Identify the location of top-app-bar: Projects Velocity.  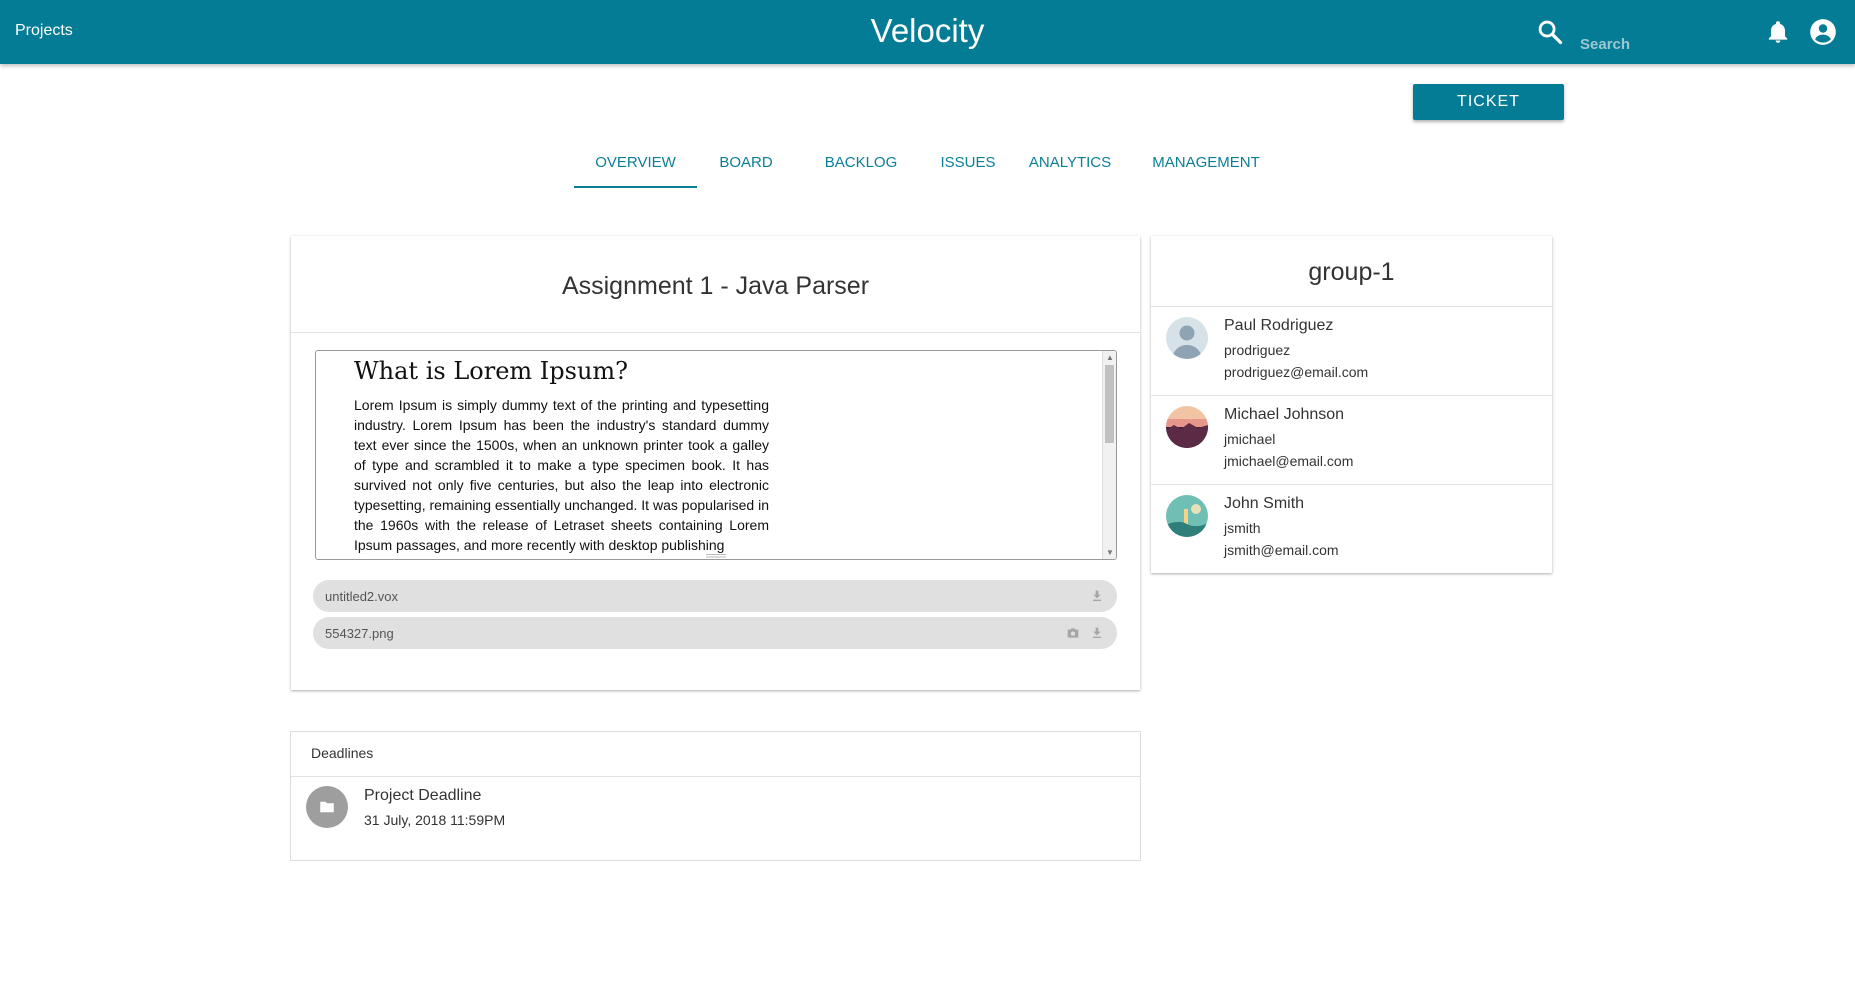
(927, 32).